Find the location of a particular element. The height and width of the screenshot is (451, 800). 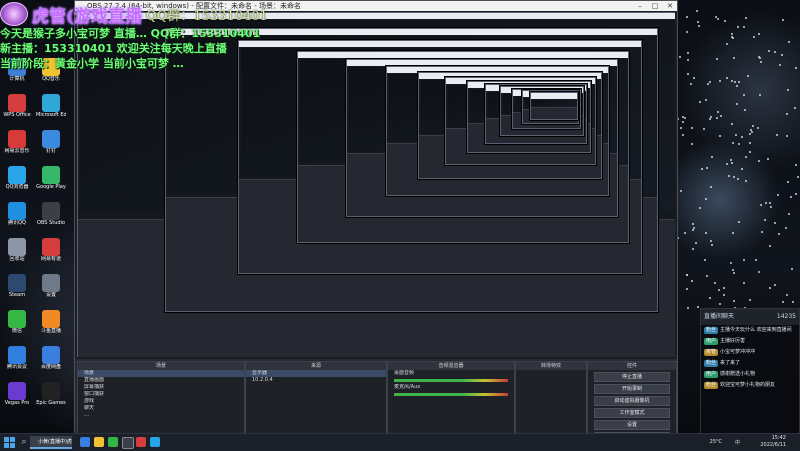

maximize-icon: □ is located at coordinates (655, 6).